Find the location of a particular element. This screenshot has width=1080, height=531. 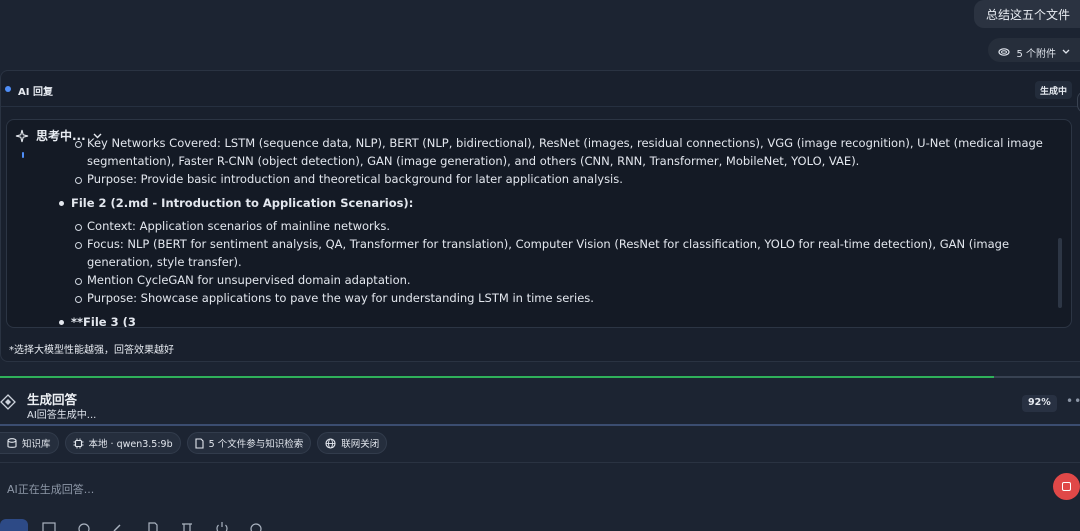

progress-percent: 92% is located at coordinates (1039, 403).